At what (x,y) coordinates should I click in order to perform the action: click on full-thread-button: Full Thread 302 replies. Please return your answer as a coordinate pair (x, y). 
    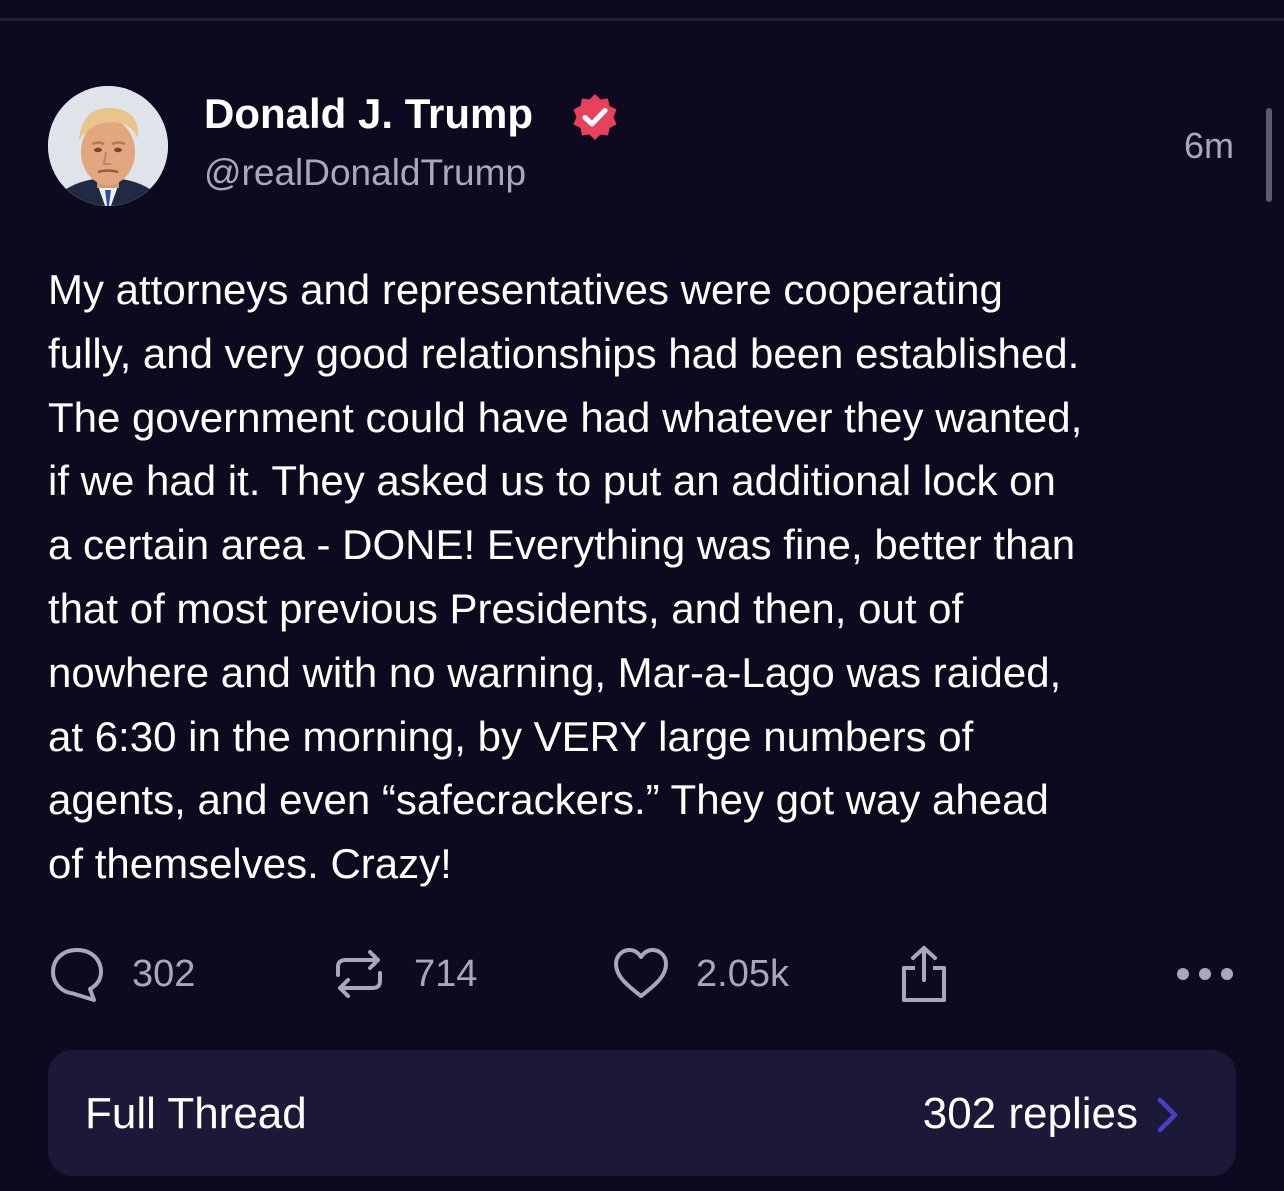
    Looking at the image, I should click on (642, 1113).